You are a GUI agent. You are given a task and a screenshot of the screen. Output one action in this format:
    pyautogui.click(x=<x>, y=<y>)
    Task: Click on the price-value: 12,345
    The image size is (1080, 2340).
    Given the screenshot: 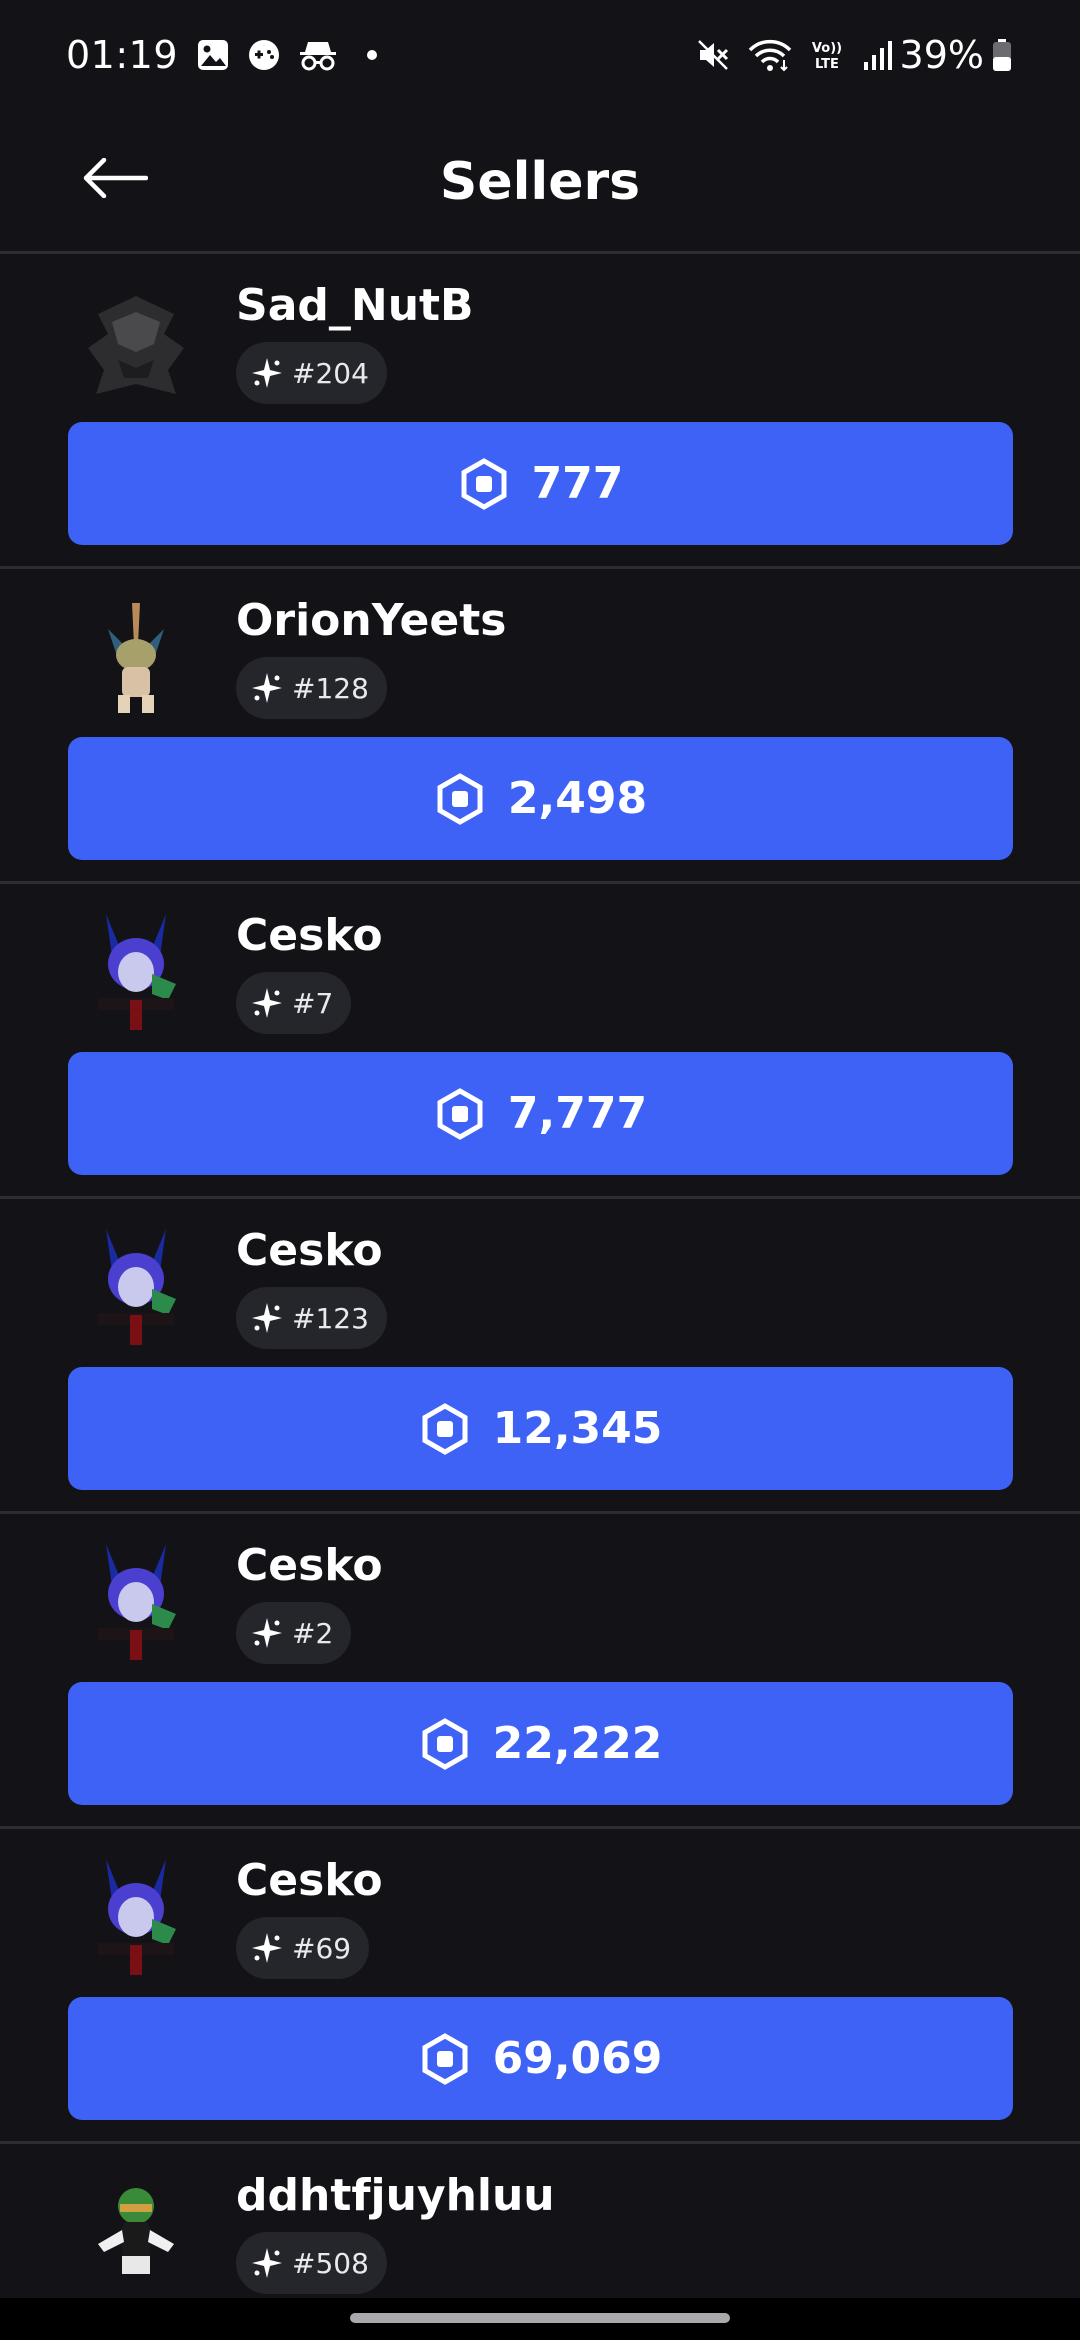 What is the action you would take?
    pyautogui.click(x=577, y=1428)
    